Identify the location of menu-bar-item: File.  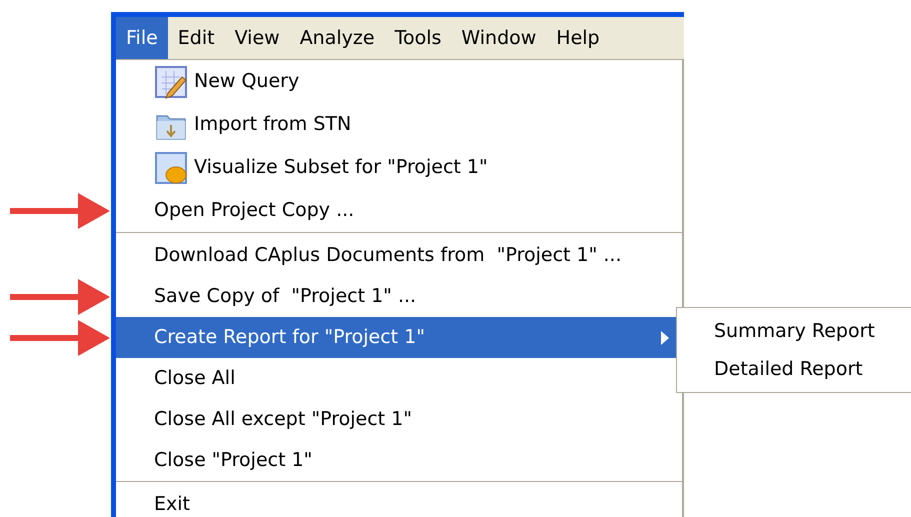
(142, 38).